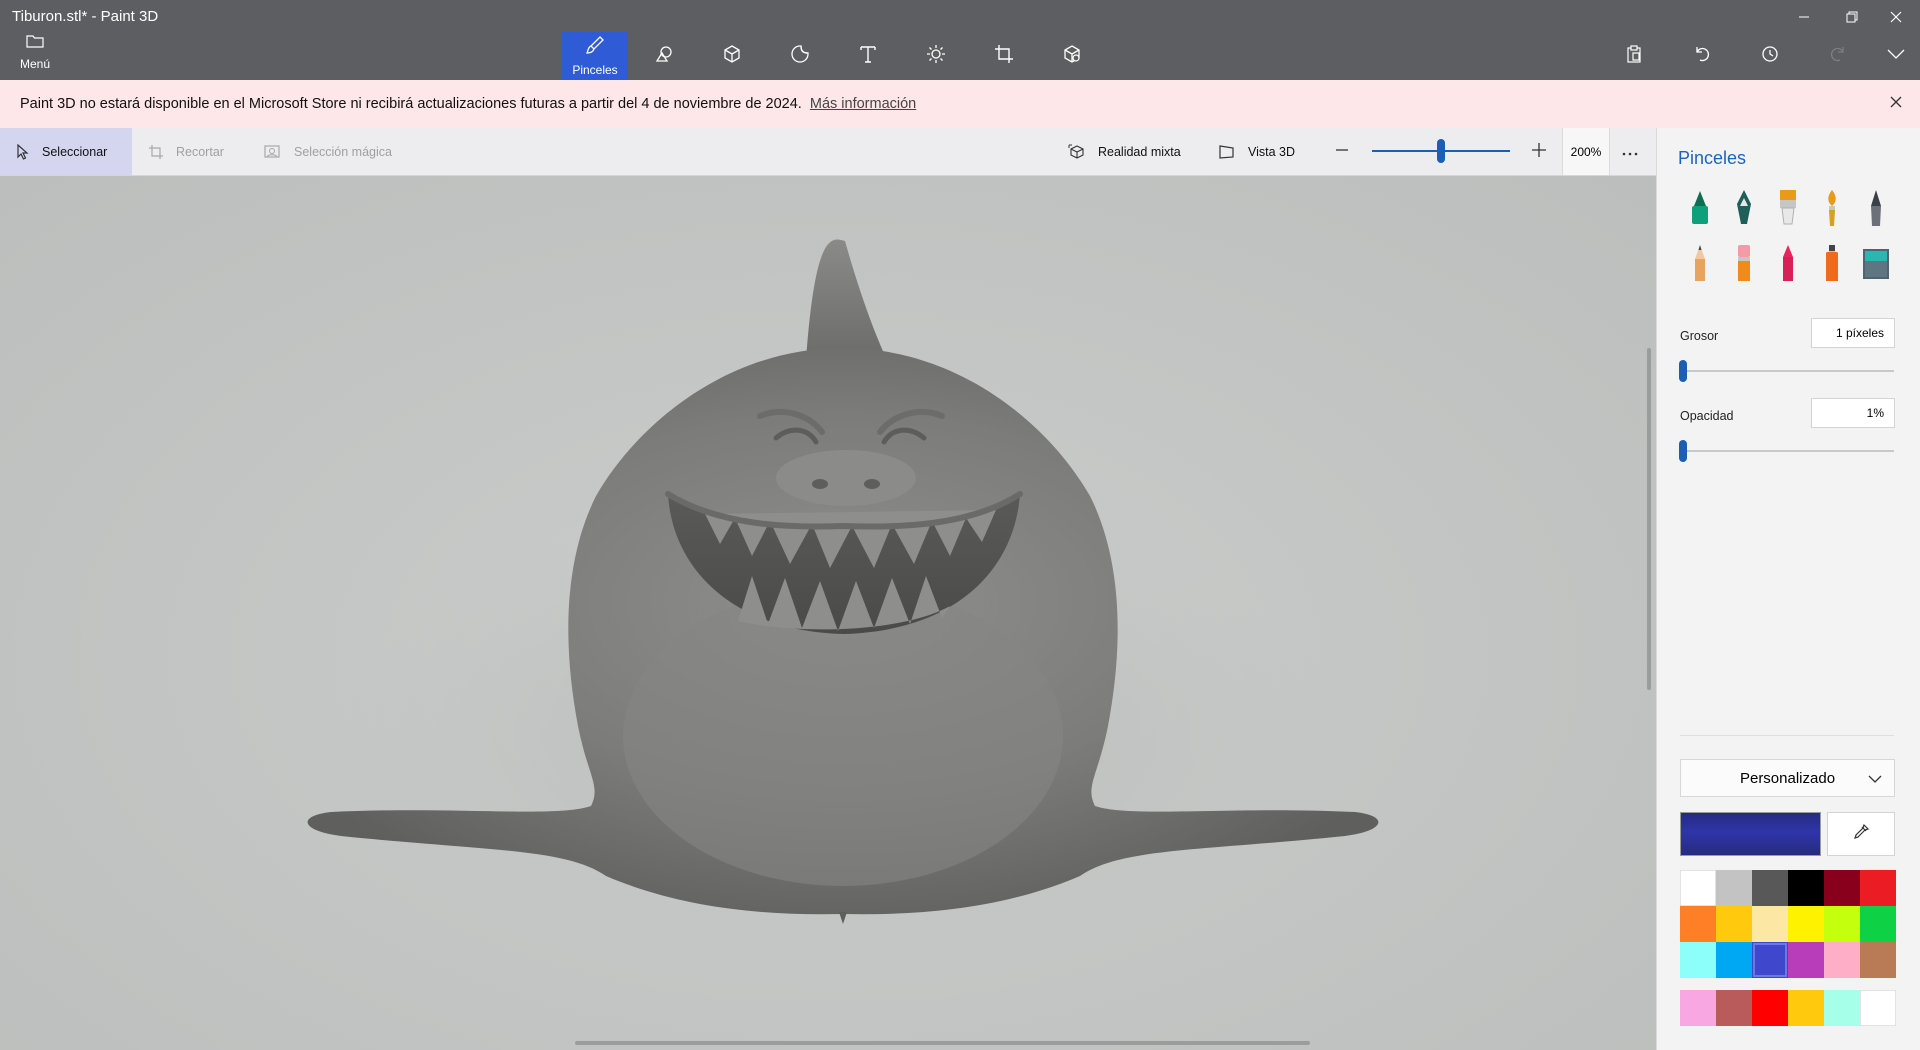 Image resolution: width=1920 pixels, height=1050 pixels. Describe the element at coordinates (1256, 151) in the screenshot. I see `view-3d-button: Vista 3D` at that location.